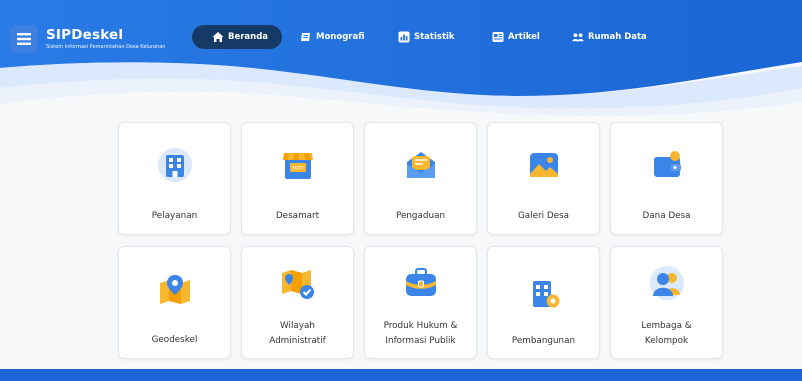 The width and height of the screenshot is (802, 381). What do you see at coordinates (404, 37) in the screenshot?
I see `stats-icon` at bounding box center [404, 37].